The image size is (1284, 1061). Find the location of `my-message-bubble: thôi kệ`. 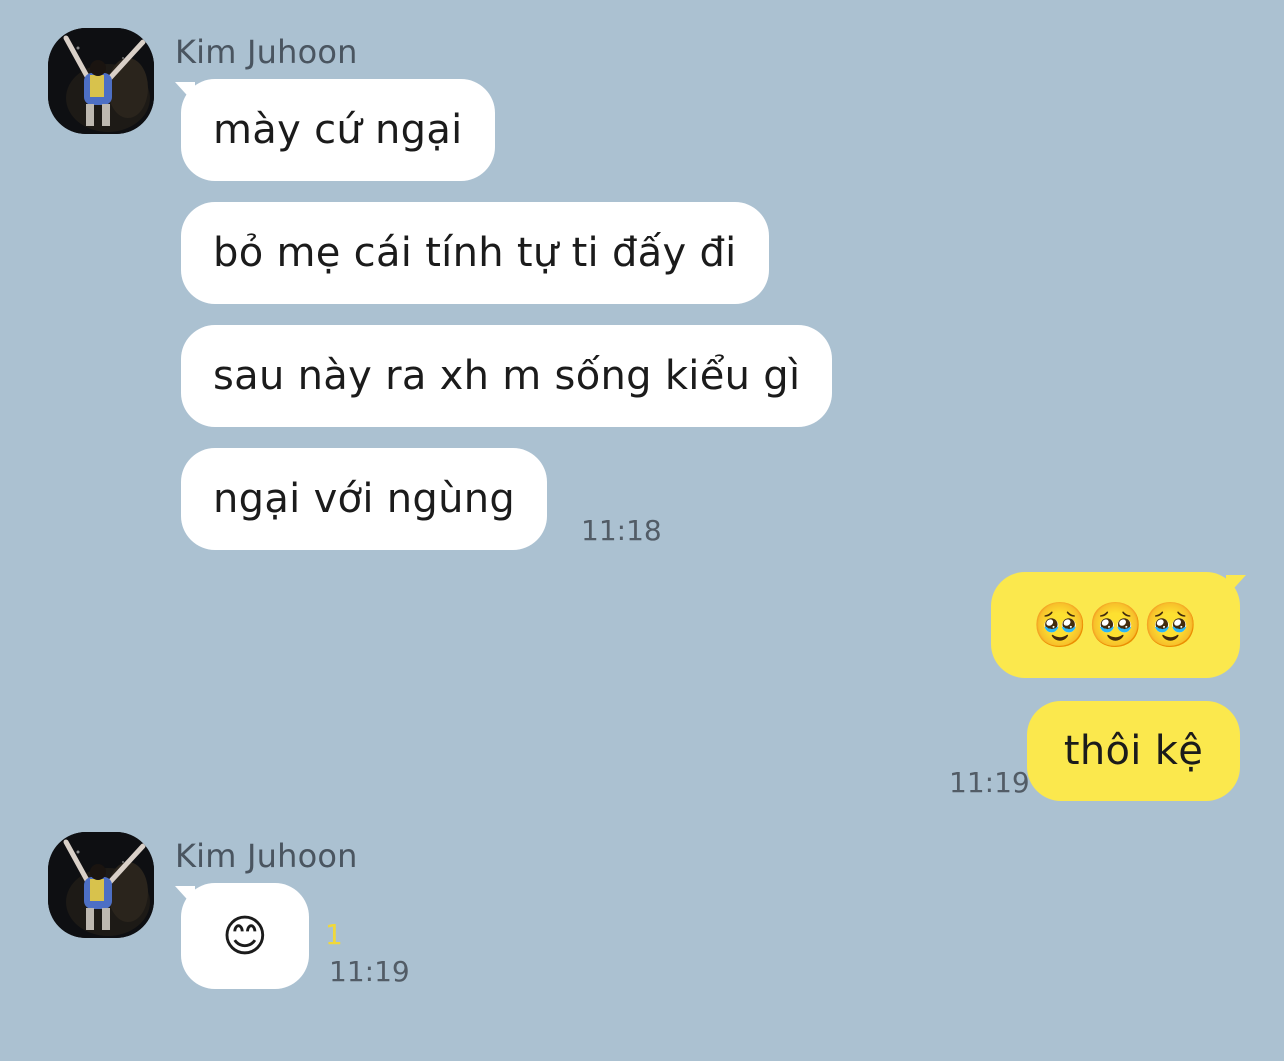

my-message-bubble: thôi kệ is located at coordinates (1133, 751).